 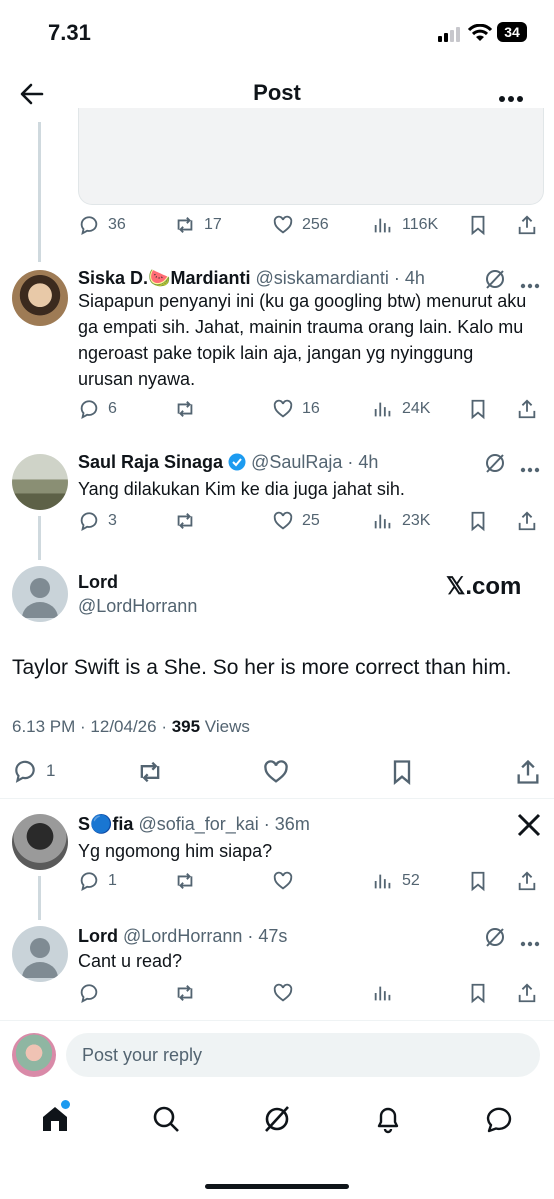 What do you see at coordinates (166, 1121) in the screenshot?
I see `search-tab` at bounding box center [166, 1121].